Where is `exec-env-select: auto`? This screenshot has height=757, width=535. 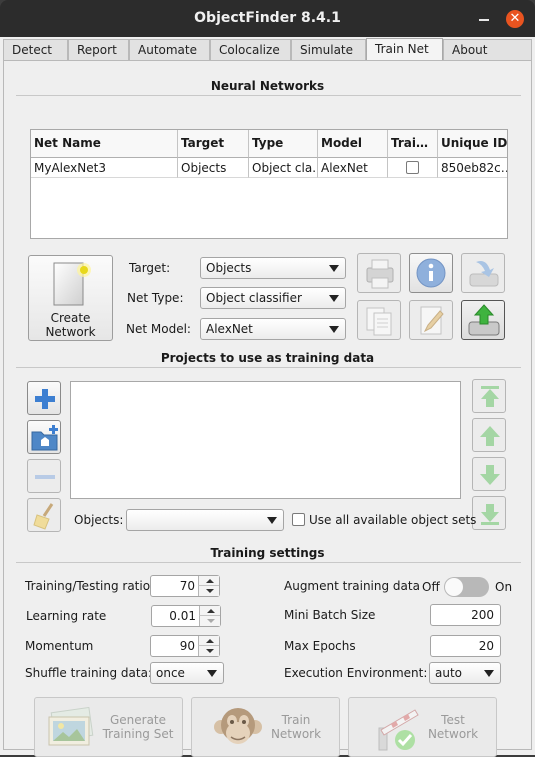 exec-env-select: auto is located at coordinates (465, 673).